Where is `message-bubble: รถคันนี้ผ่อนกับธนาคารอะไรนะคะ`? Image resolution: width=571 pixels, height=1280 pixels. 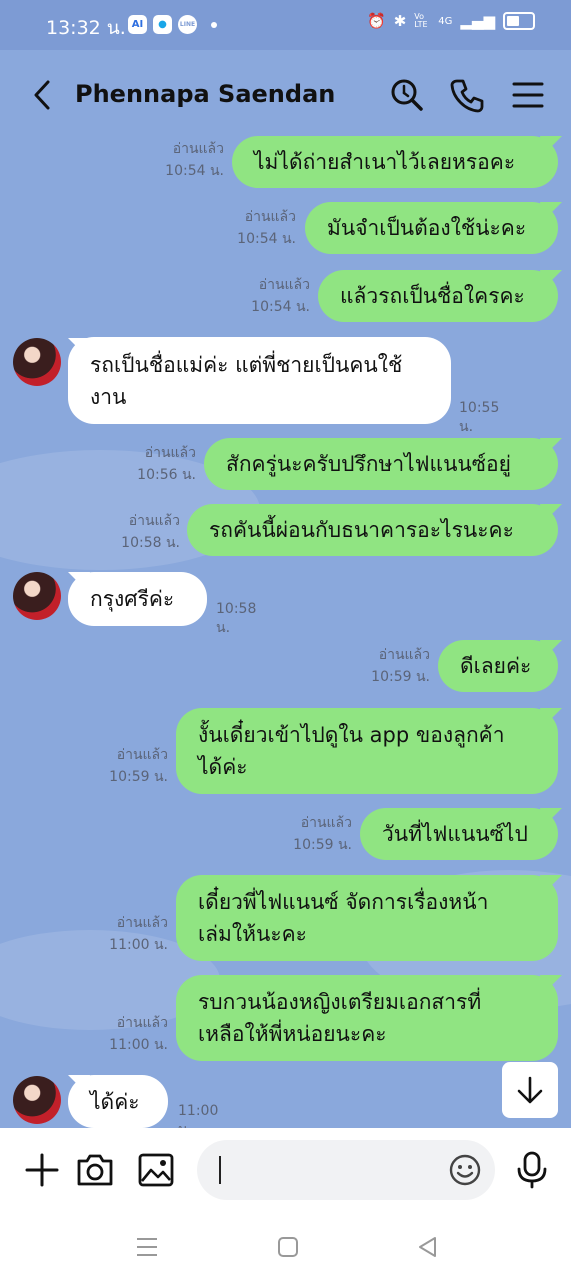 message-bubble: รถคันนี้ผ่อนกับธนาคารอะไรนะคะ is located at coordinates (372, 530).